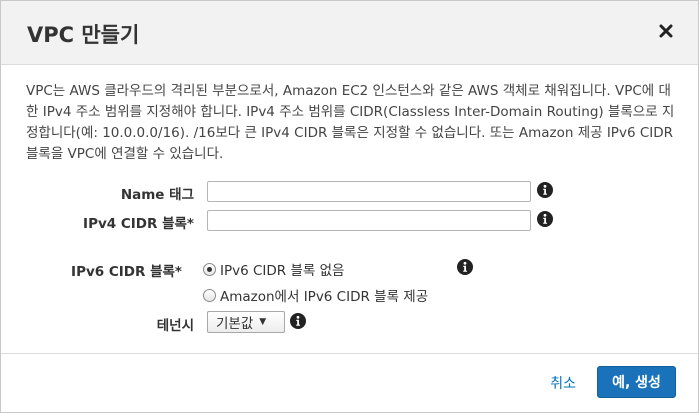 Image resolution: width=699 pixels, height=413 pixels. Describe the element at coordinates (563, 383) in the screenshot. I see `cancel-button: 취소` at that location.